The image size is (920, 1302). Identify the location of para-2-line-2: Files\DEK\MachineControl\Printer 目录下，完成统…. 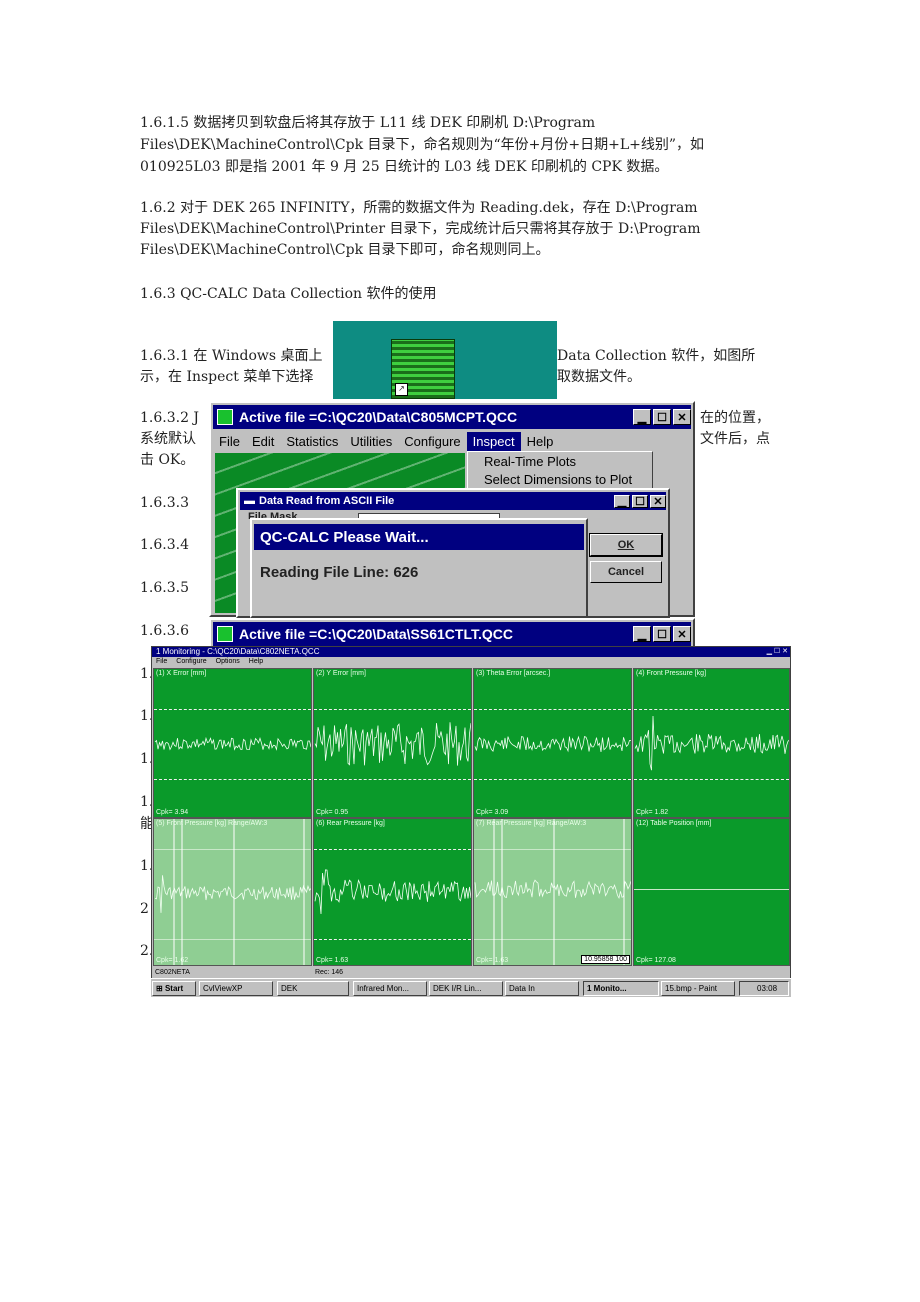
(420, 229).